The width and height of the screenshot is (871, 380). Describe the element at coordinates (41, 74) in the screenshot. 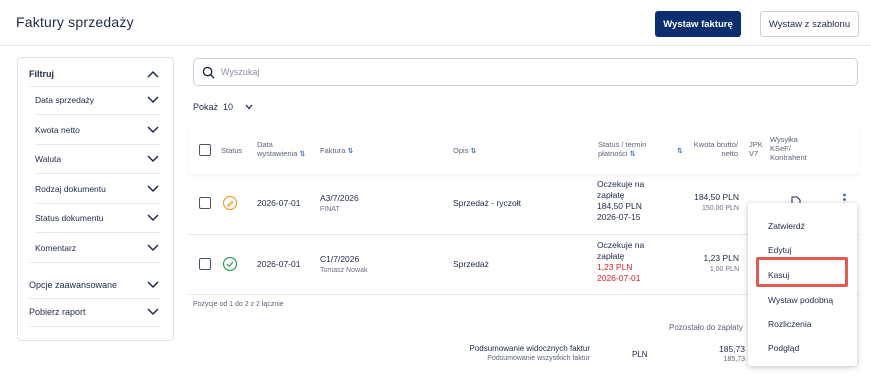

I see `filter-label: Filtruj` at that location.